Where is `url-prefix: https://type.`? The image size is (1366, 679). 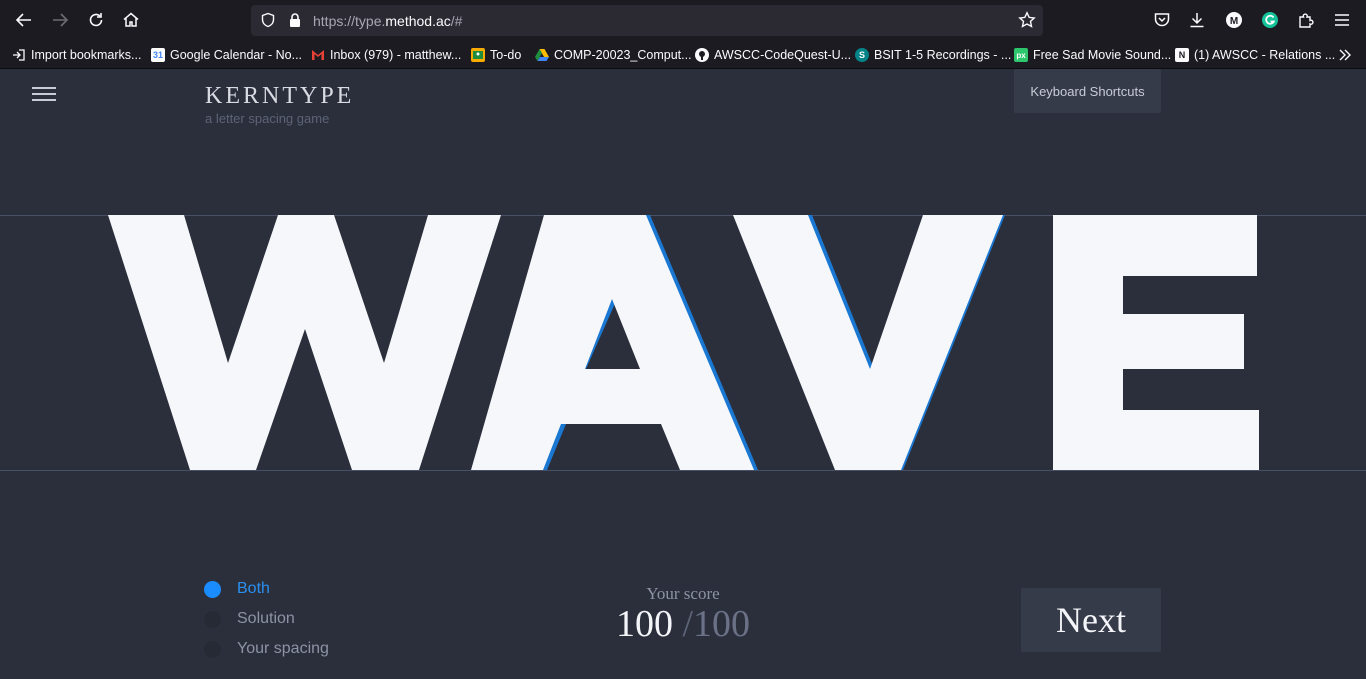
url-prefix: https://type. is located at coordinates (349, 21).